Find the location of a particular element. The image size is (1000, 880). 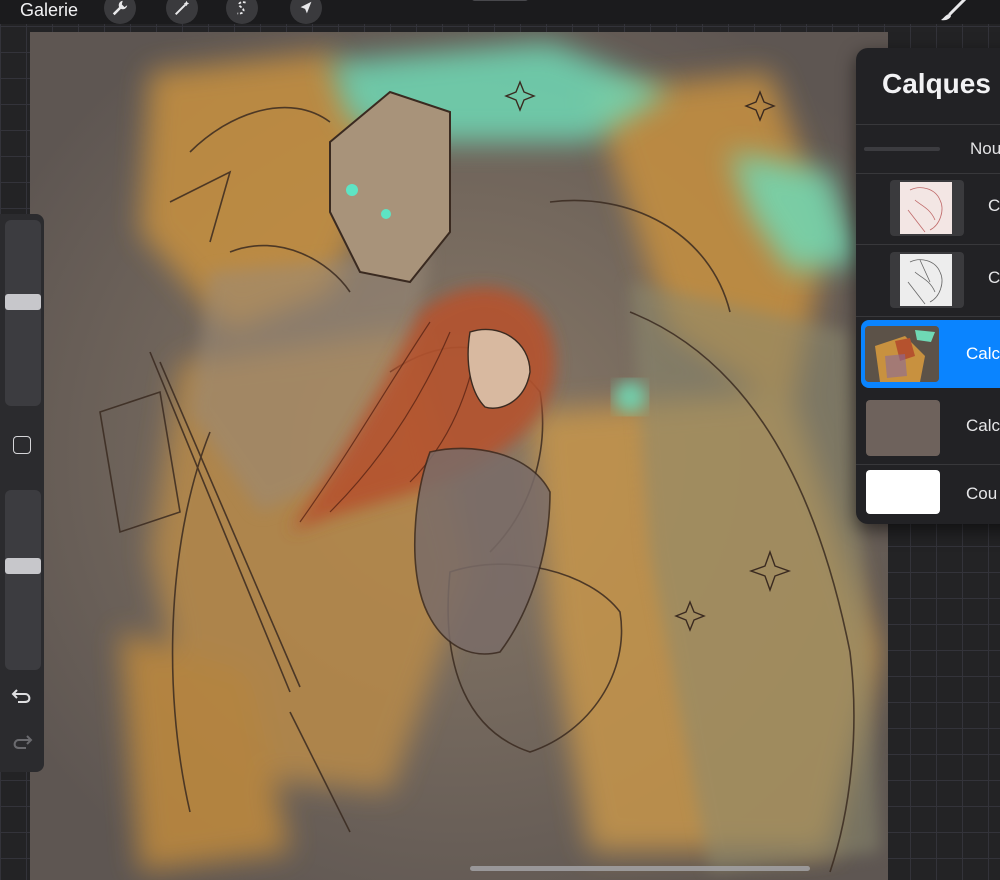

left-sidebar is located at coordinates (22, 493).